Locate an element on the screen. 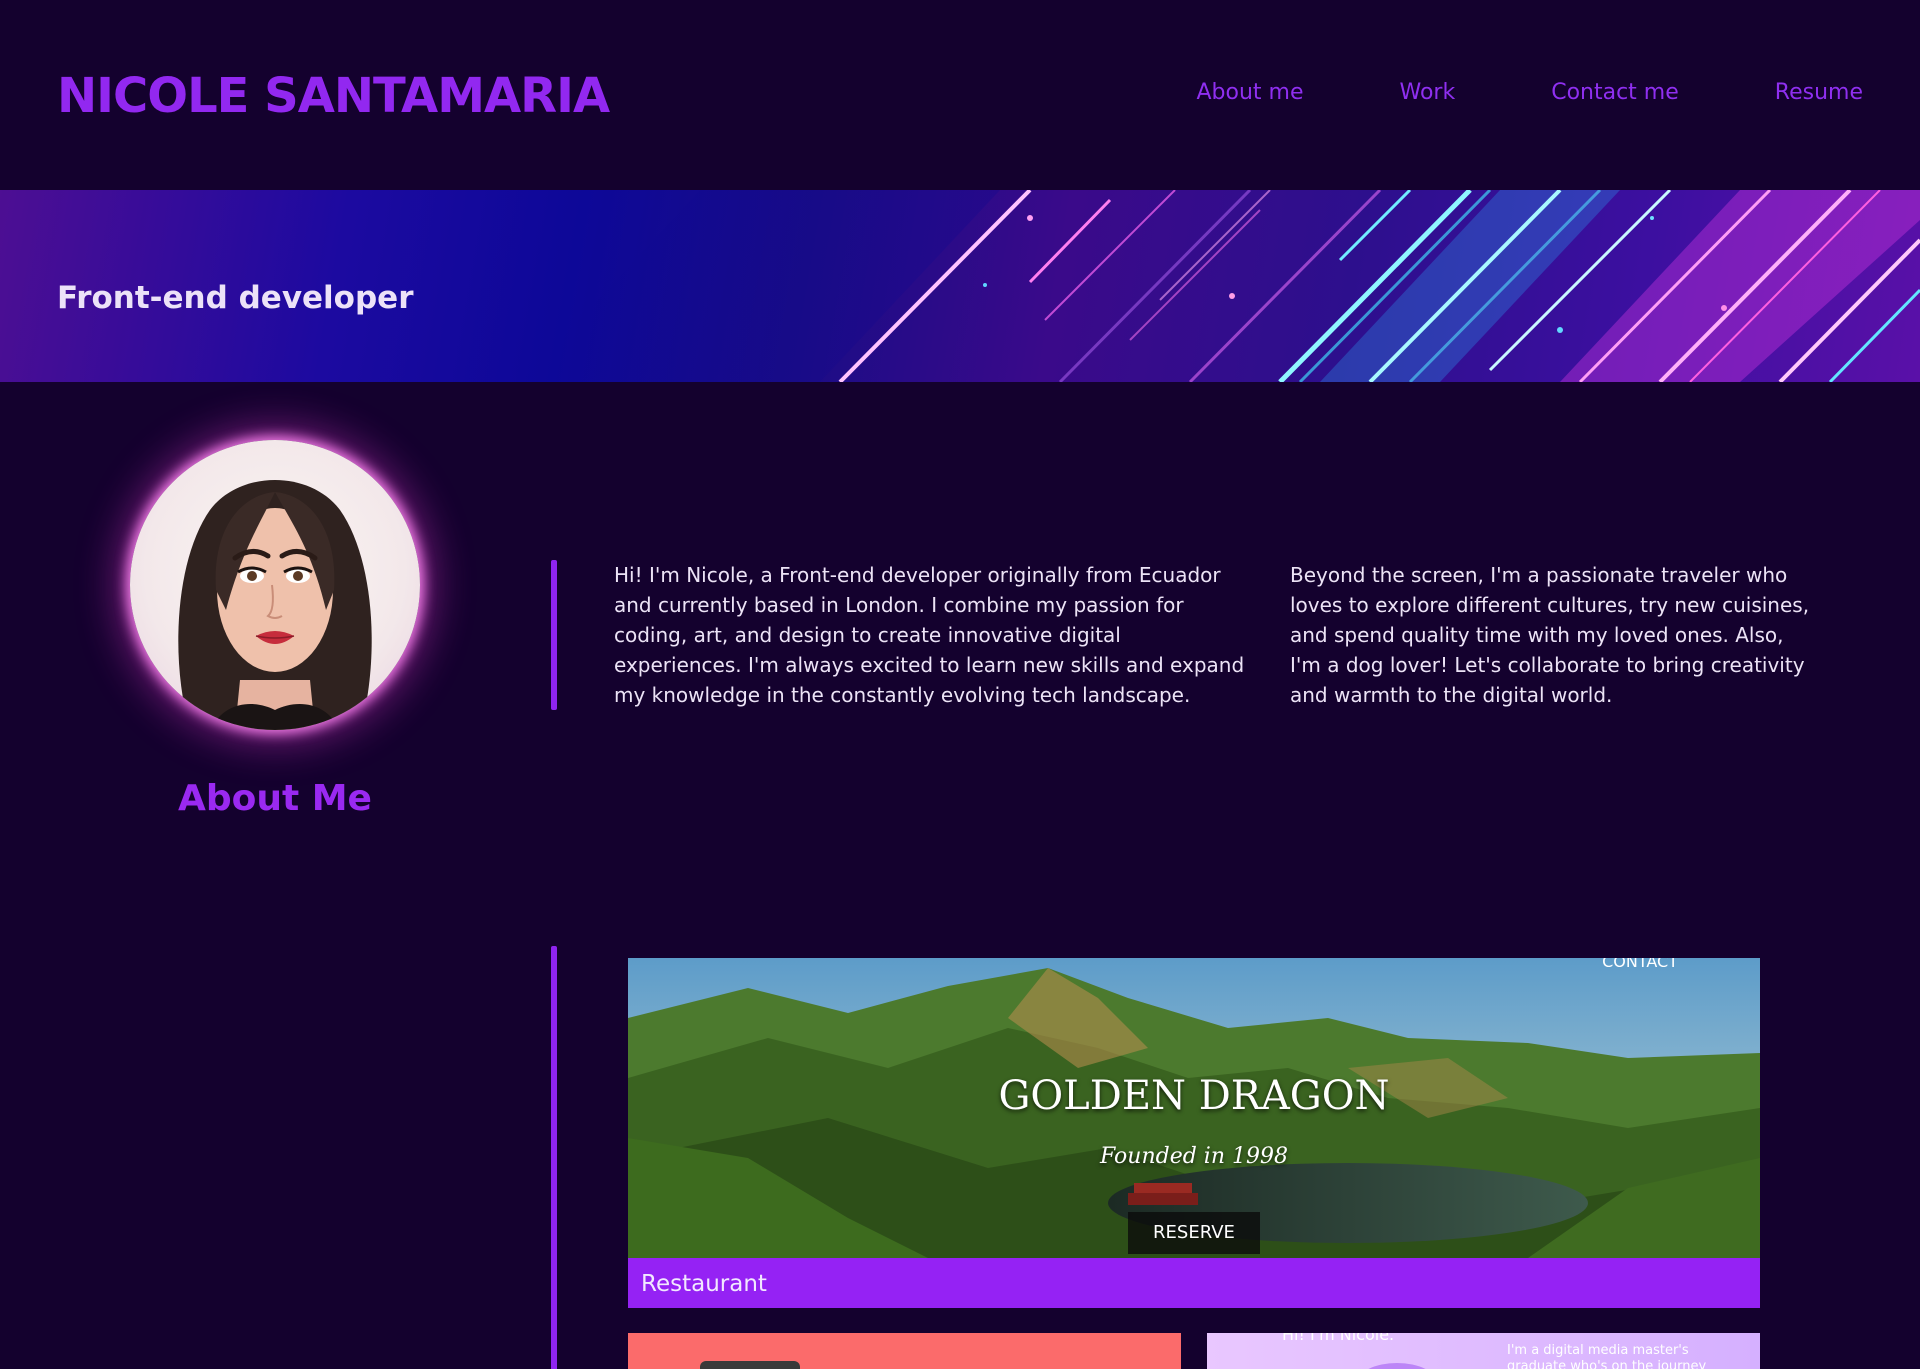 The image size is (1920, 1369). nav-resume: Resume is located at coordinates (1819, 92).